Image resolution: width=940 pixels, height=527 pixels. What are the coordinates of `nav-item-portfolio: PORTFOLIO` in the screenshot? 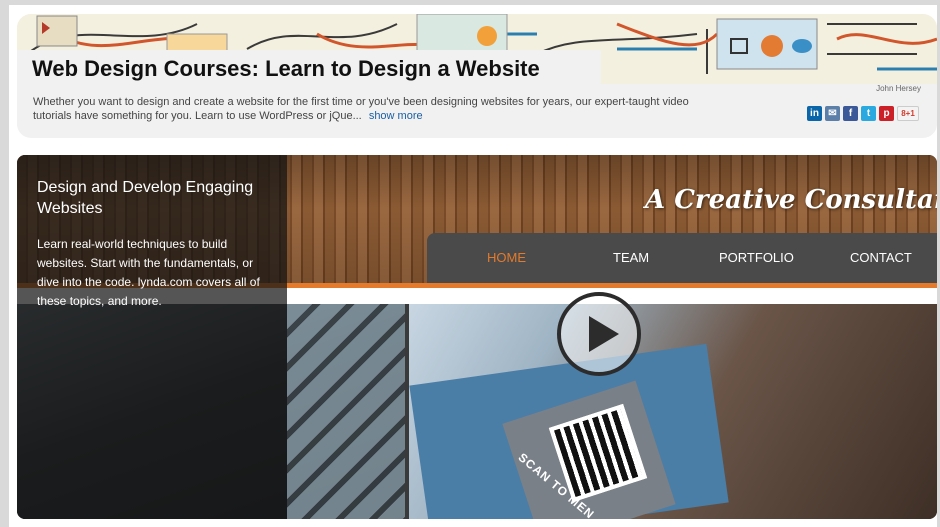 It's located at (756, 257).